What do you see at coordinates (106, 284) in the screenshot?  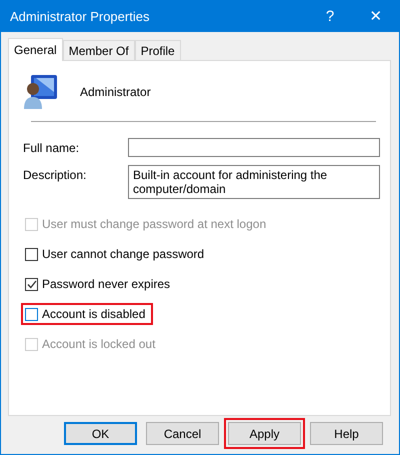 I see `checkbox-label: Password never expires` at bounding box center [106, 284].